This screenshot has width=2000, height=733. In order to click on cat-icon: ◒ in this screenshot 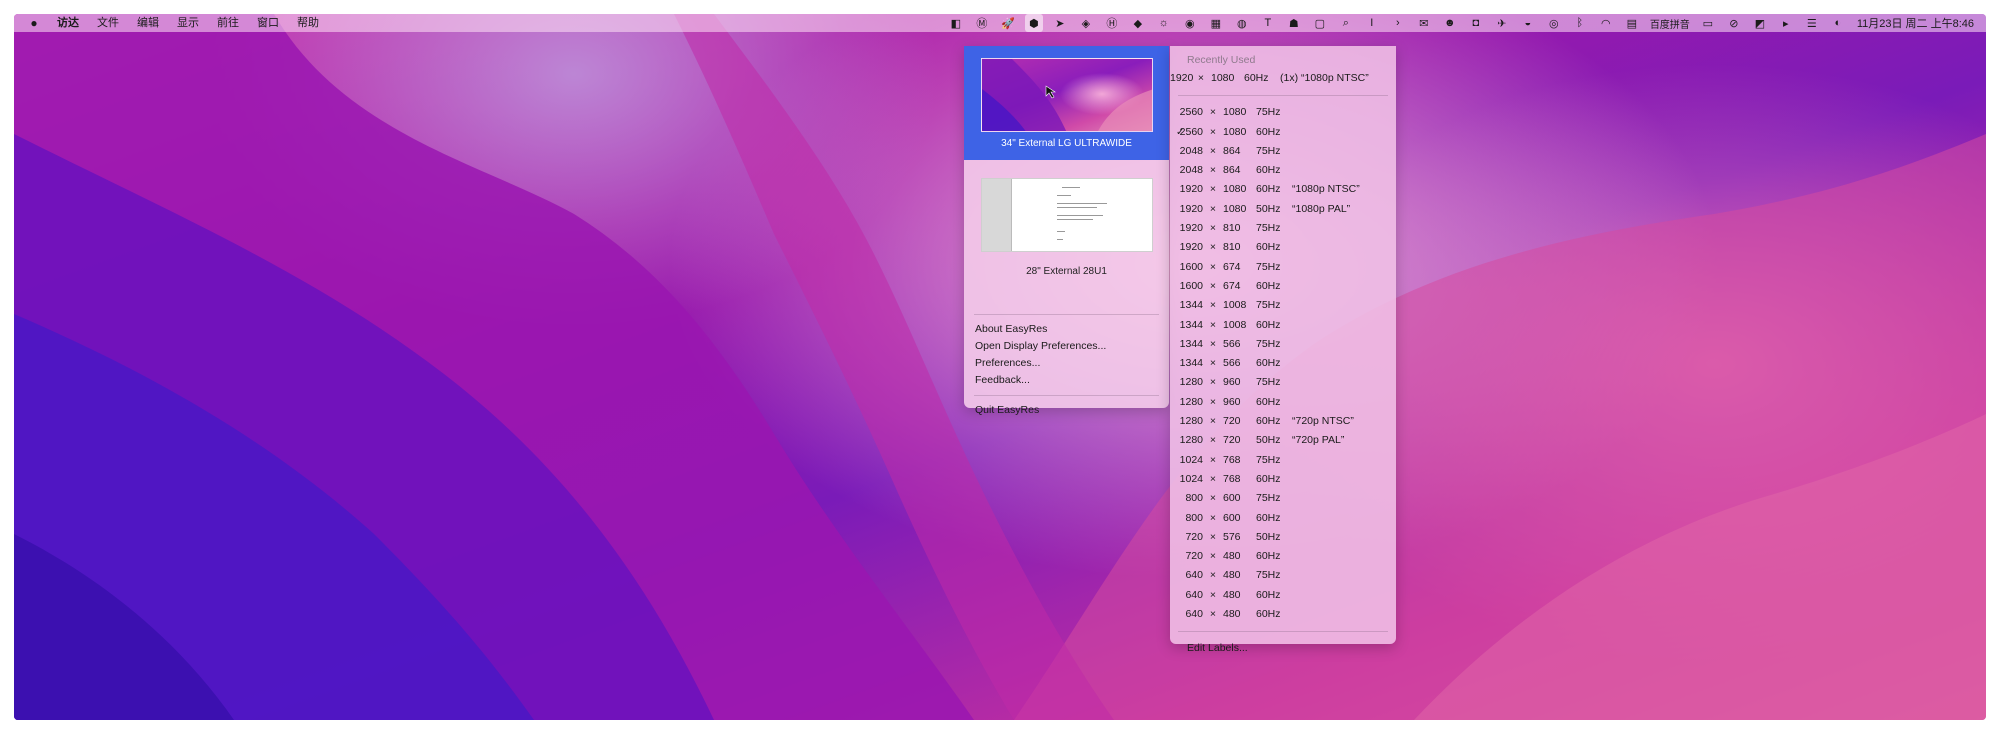, I will do `click(1528, 23)`.